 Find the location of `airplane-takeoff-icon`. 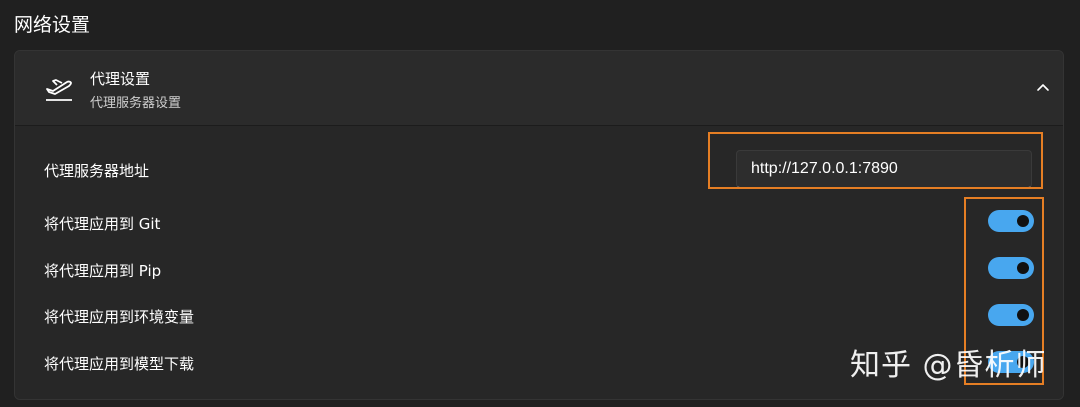

airplane-takeoff-icon is located at coordinates (59, 90).